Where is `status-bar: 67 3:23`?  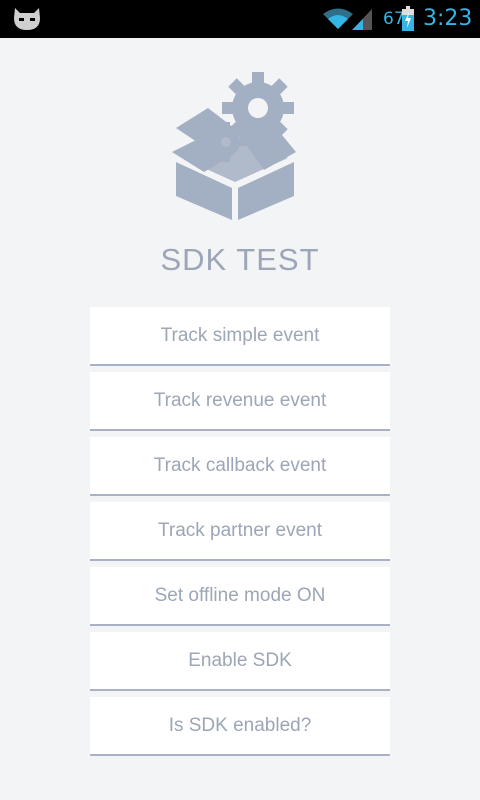
status-bar: 67 3:23 is located at coordinates (240, 19).